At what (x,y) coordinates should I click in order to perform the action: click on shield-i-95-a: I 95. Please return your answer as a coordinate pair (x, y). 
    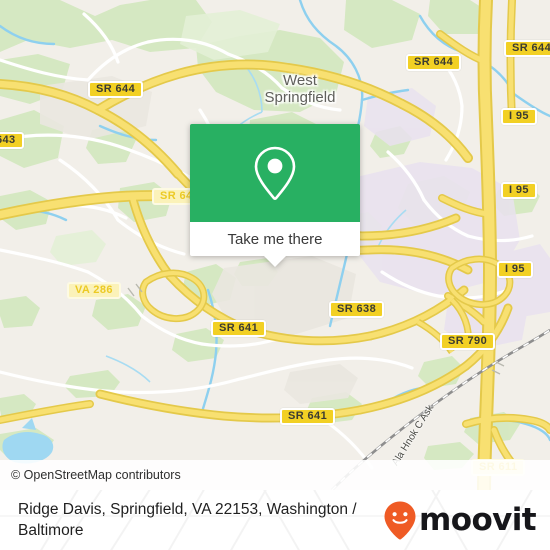
    Looking at the image, I should click on (519, 116).